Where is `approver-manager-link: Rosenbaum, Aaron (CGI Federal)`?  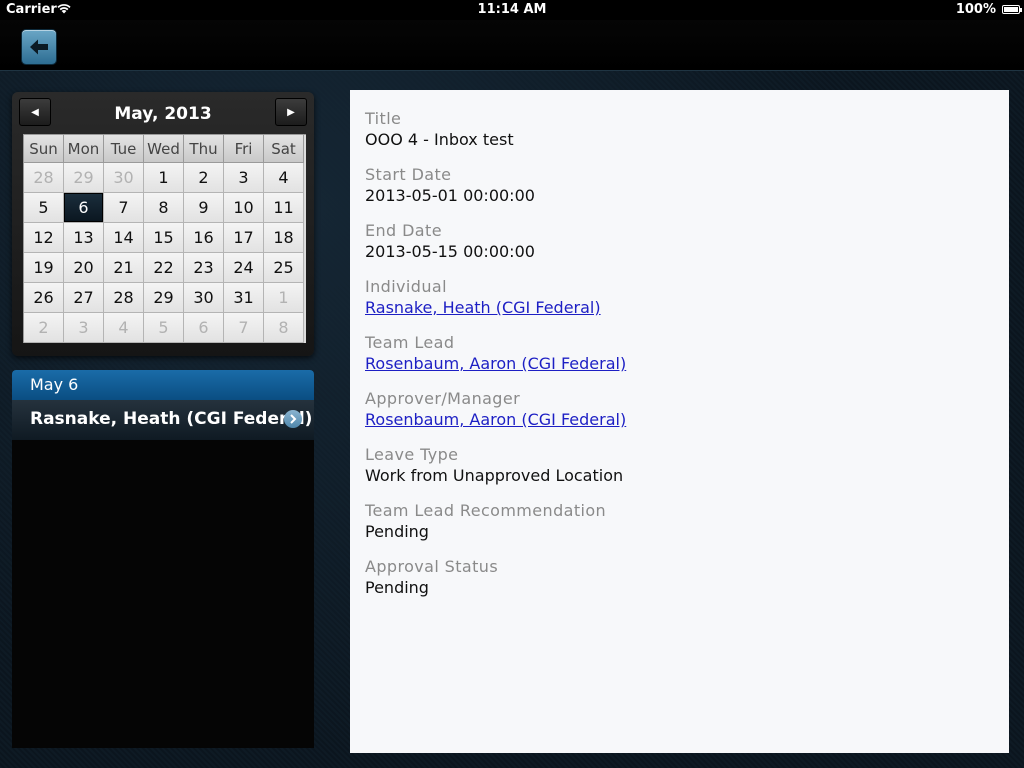 approver-manager-link: Rosenbaum, Aaron (CGI Federal) is located at coordinates (679, 420).